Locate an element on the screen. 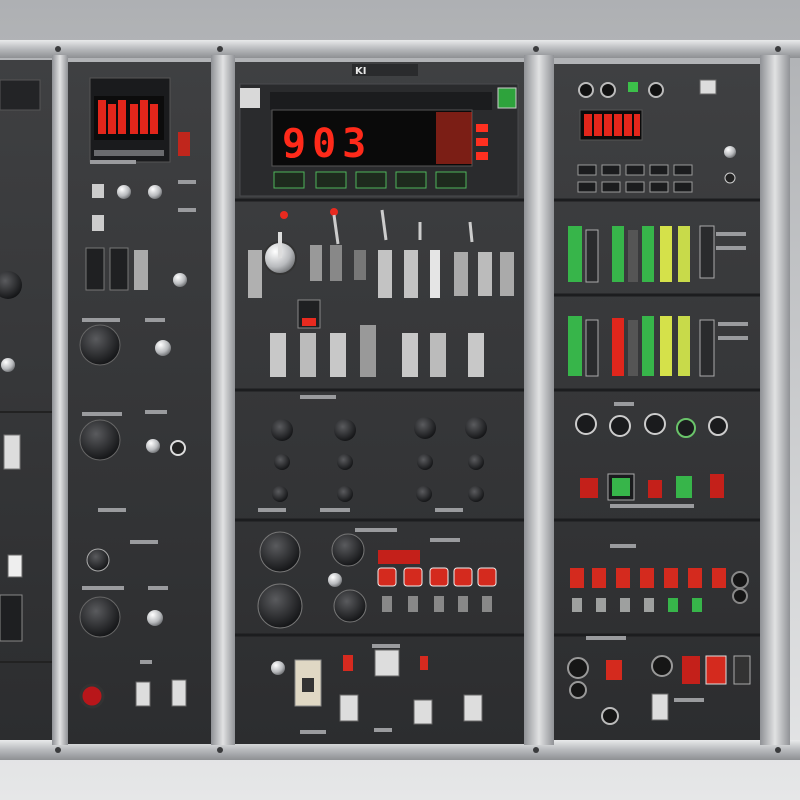 The width and height of the screenshot is (800, 800). panel-a is located at coordinates (26, 400).